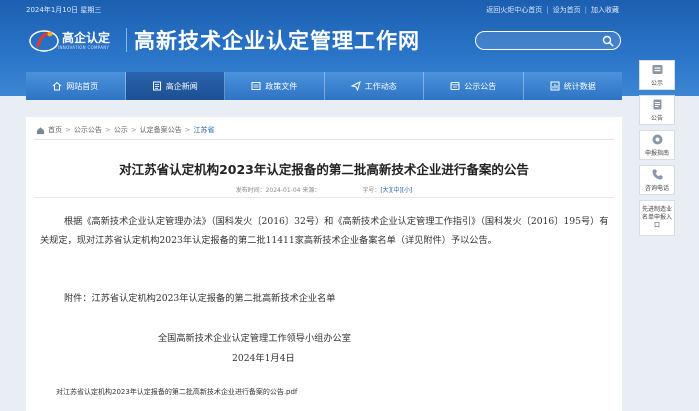 The width and height of the screenshot is (699, 411). What do you see at coordinates (548, 40) in the screenshot?
I see `search-input` at bounding box center [548, 40].